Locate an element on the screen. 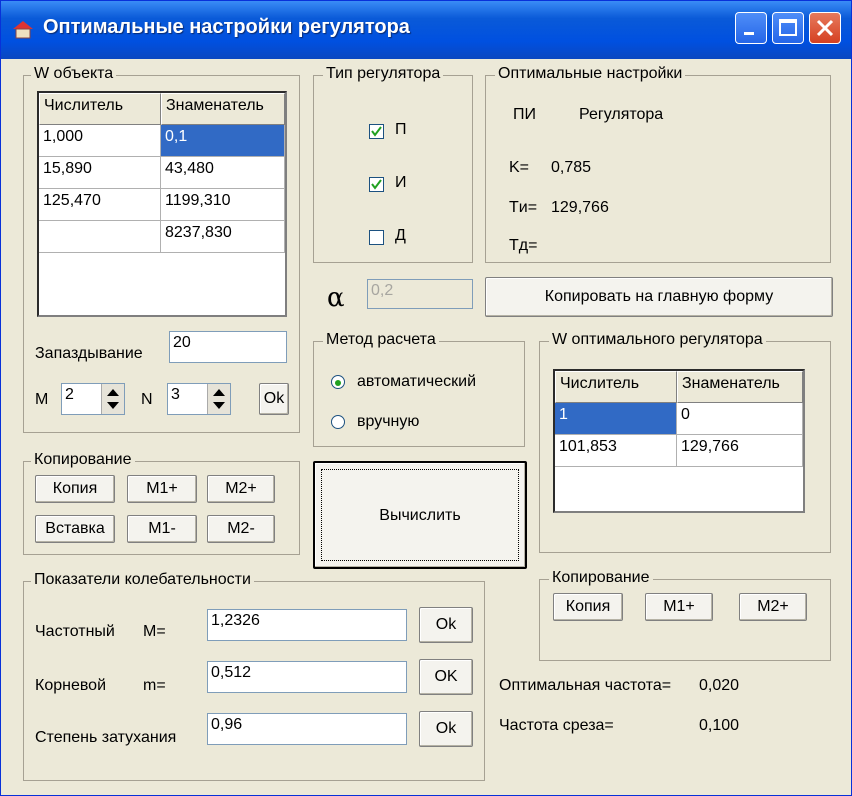  root-sym: m= is located at coordinates (154, 685).